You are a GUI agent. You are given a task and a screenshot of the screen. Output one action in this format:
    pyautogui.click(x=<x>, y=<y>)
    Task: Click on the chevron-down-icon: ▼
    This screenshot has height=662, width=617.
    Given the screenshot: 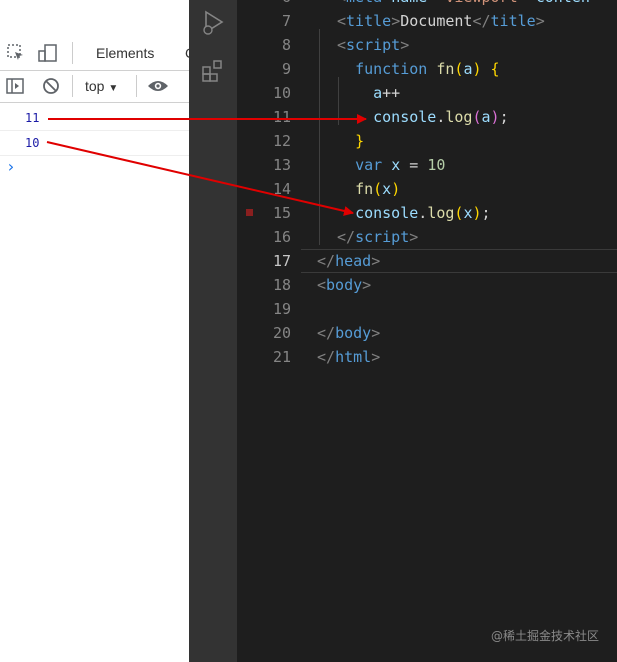 What is the action you would take?
    pyautogui.click(x=113, y=88)
    